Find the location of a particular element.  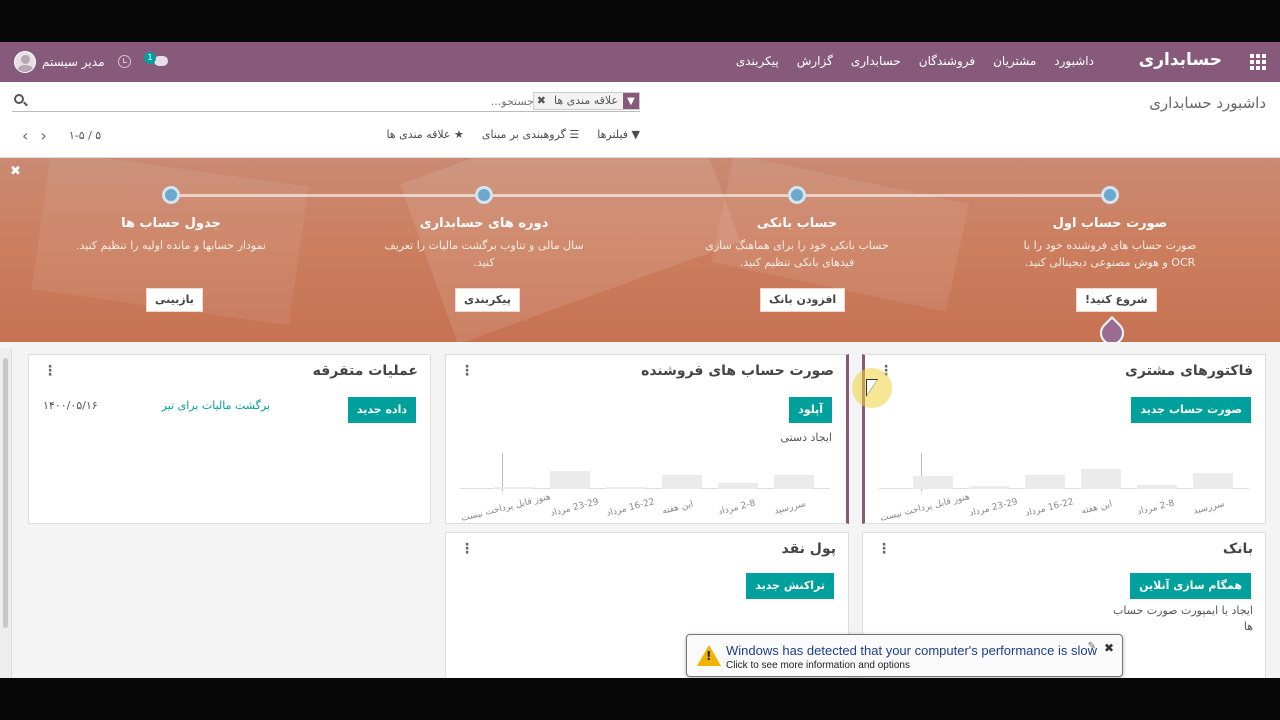

chat-badge: 1 is located at coordinates (150, 58).